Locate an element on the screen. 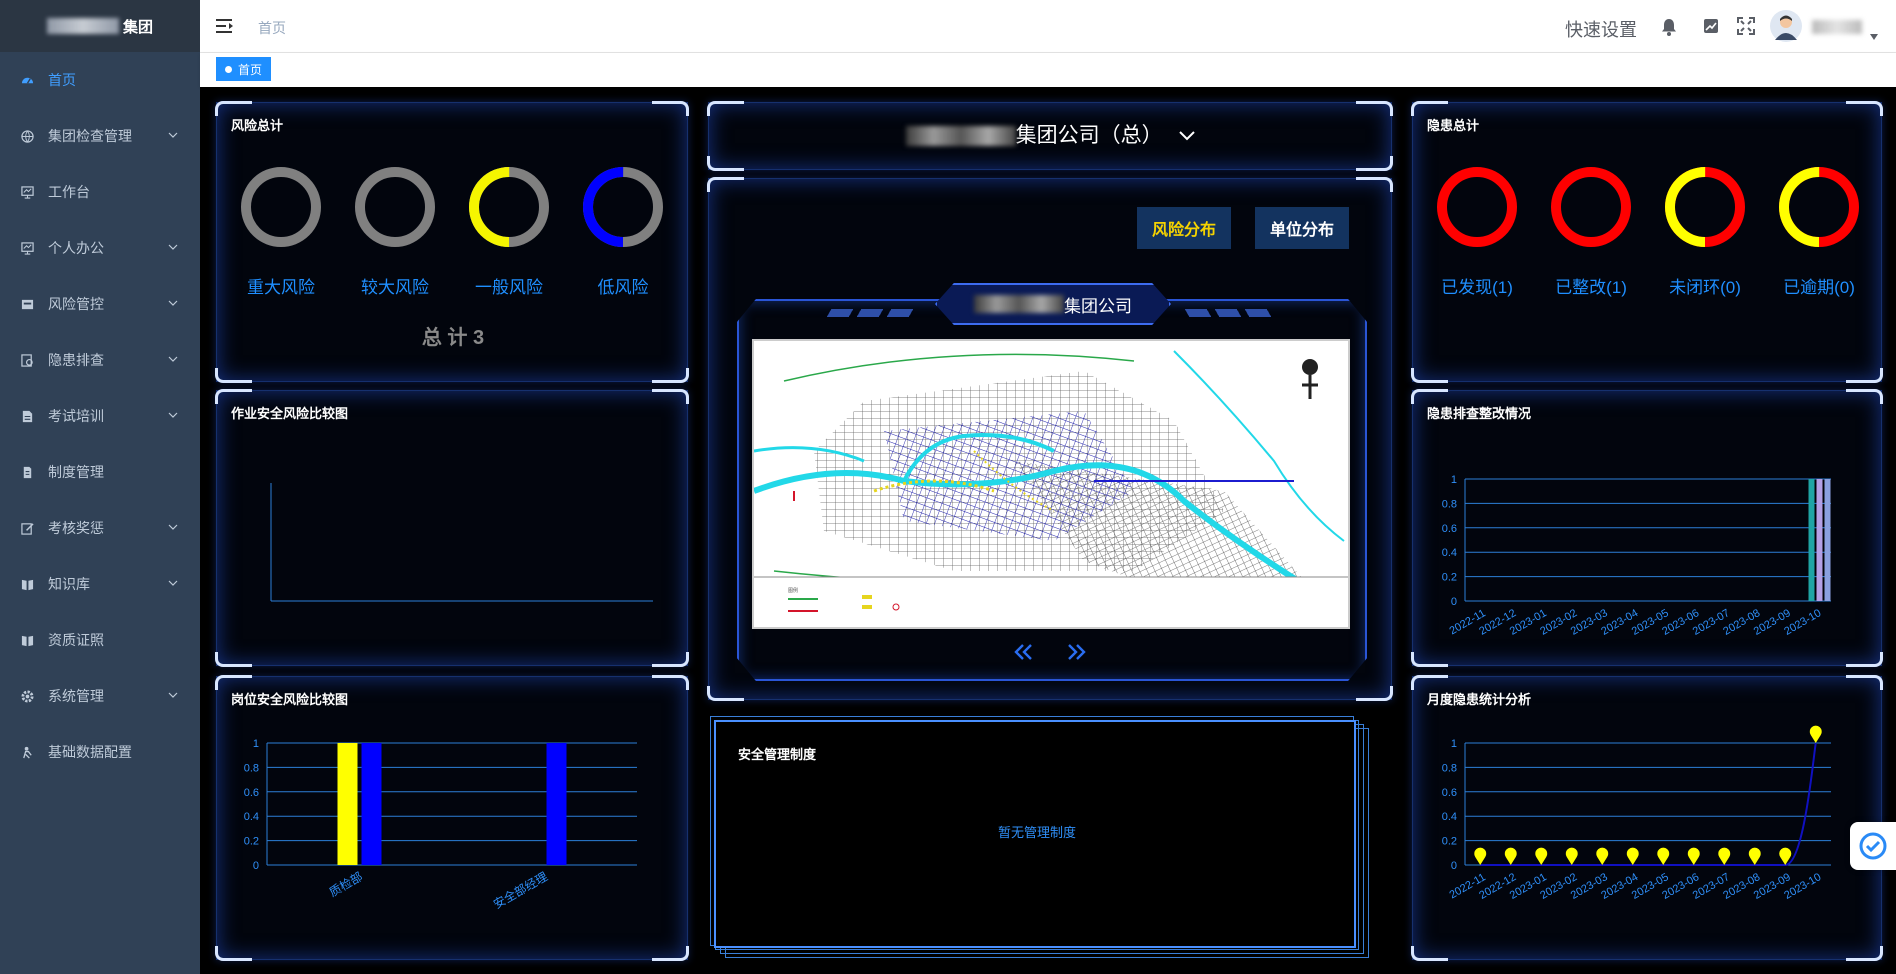  job-risk-chart-axes is located at coordinates (461, 542).